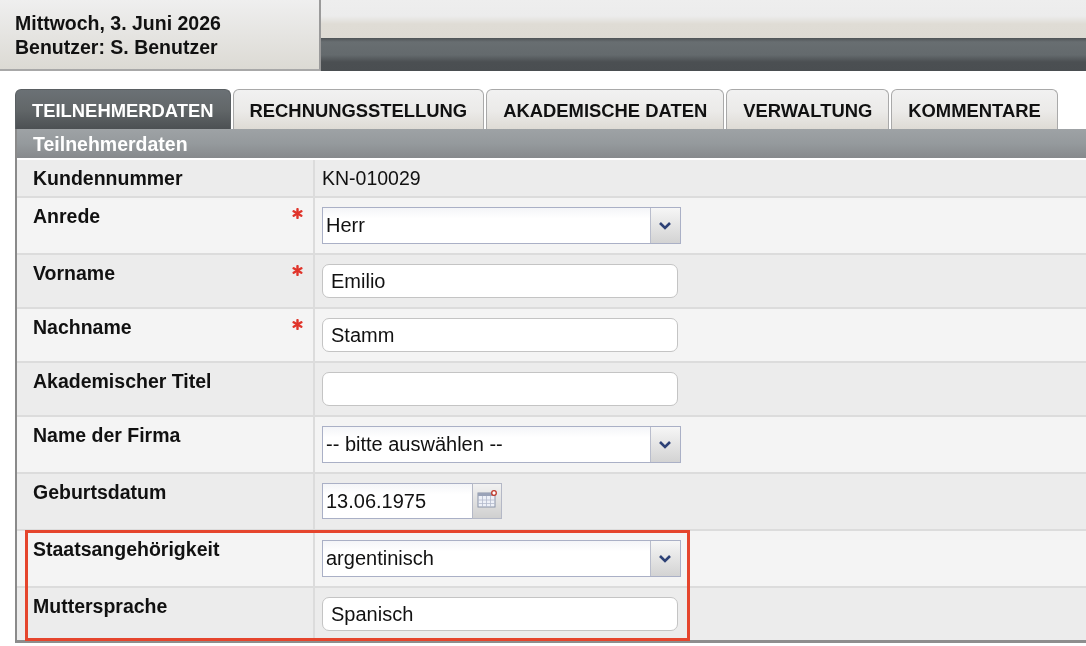  Describe the element at coordinates (605, 109) in the screenshot. I see `tab: AKADEMISCHE DATEN` at that location.